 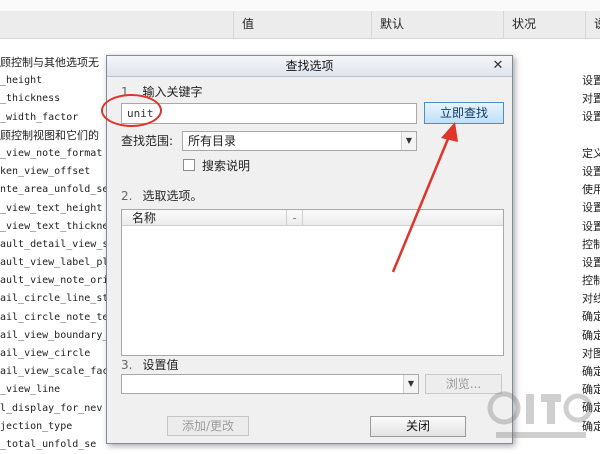 What do you see at coordinates (540, 414) in the screenshot?
I see `watermark-logo` at bounding box center [540, 414].